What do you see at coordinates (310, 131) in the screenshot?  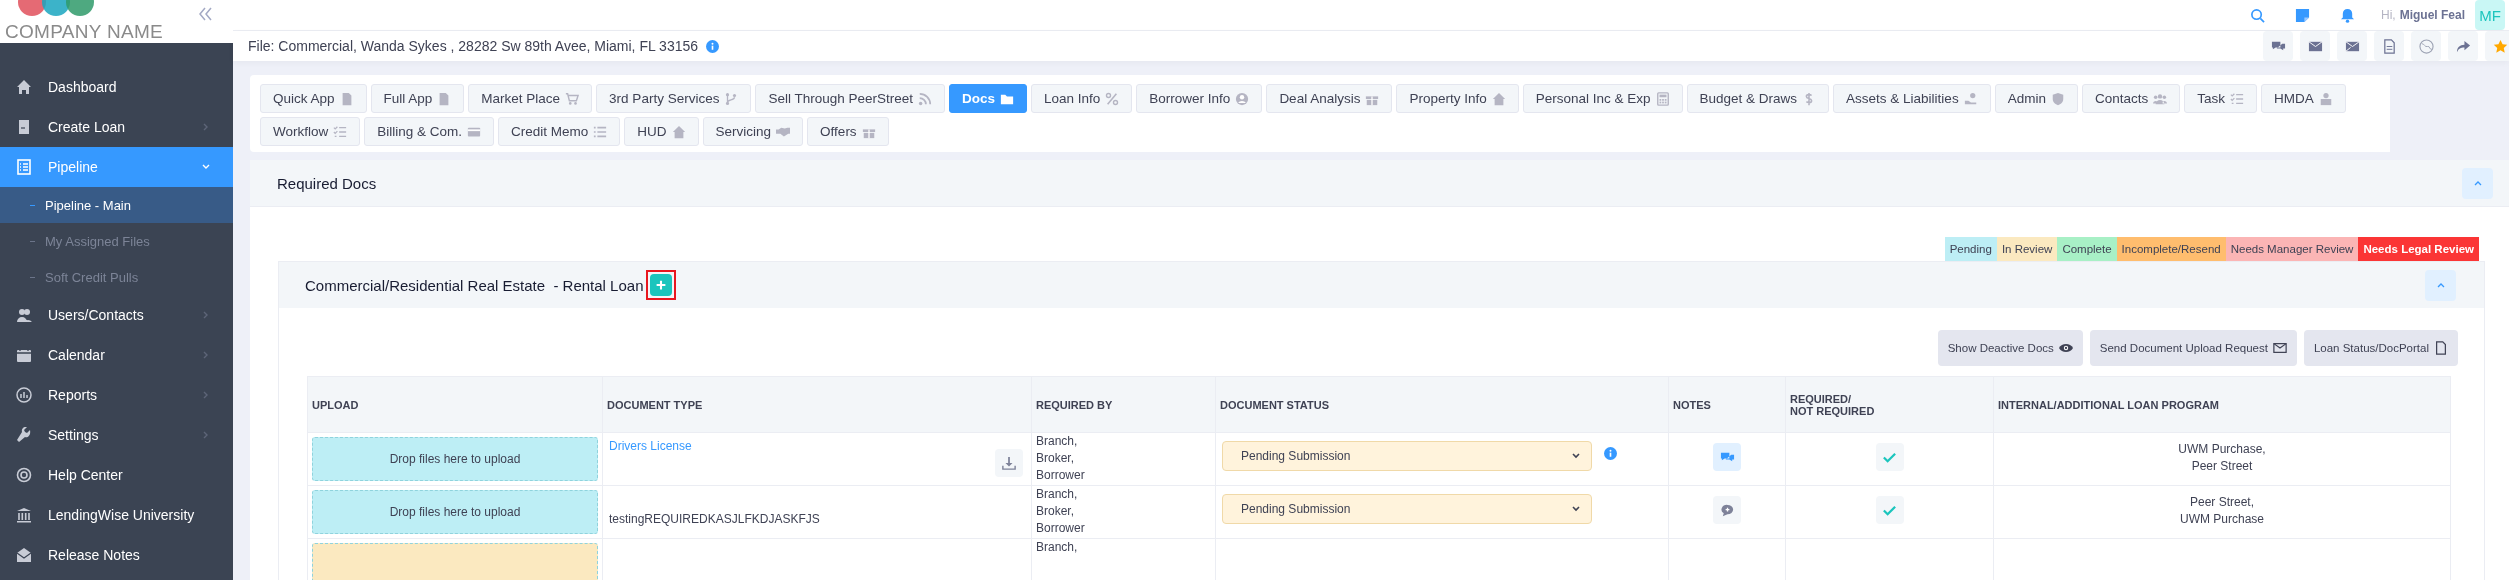 I see `tab: Workflow` at bounding box center [310, 131].